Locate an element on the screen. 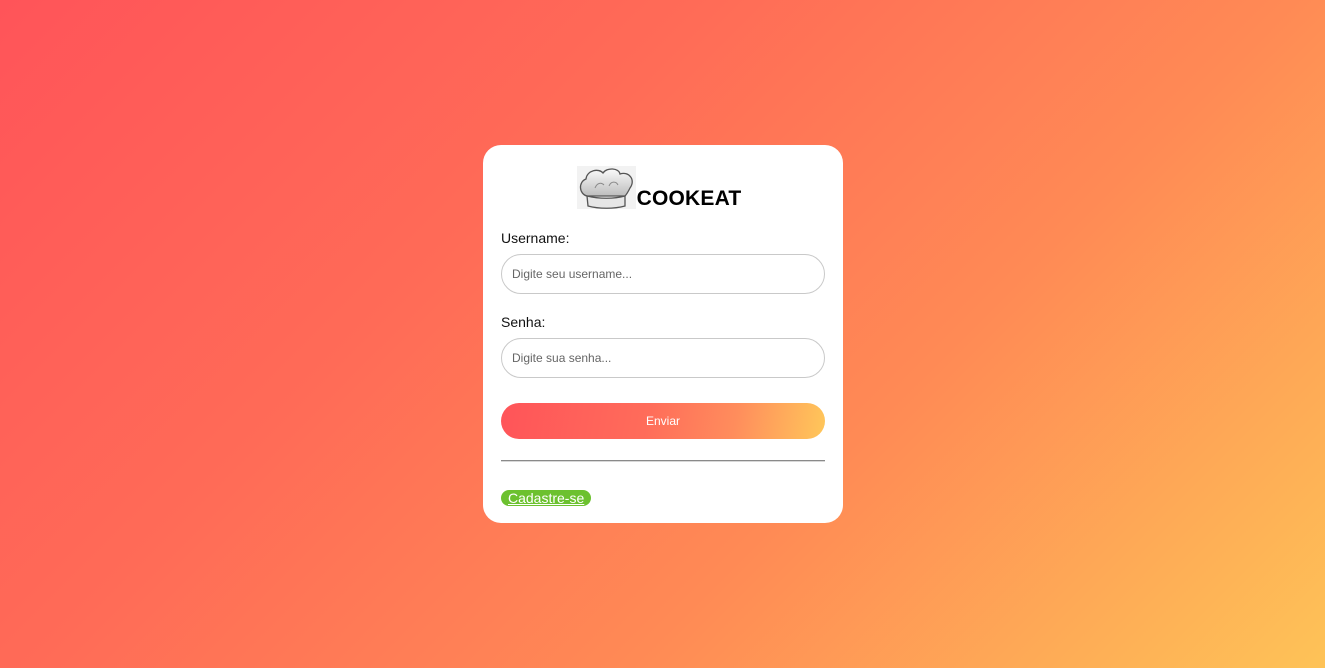  username-label: Username: is located at coordinates (535, 238).